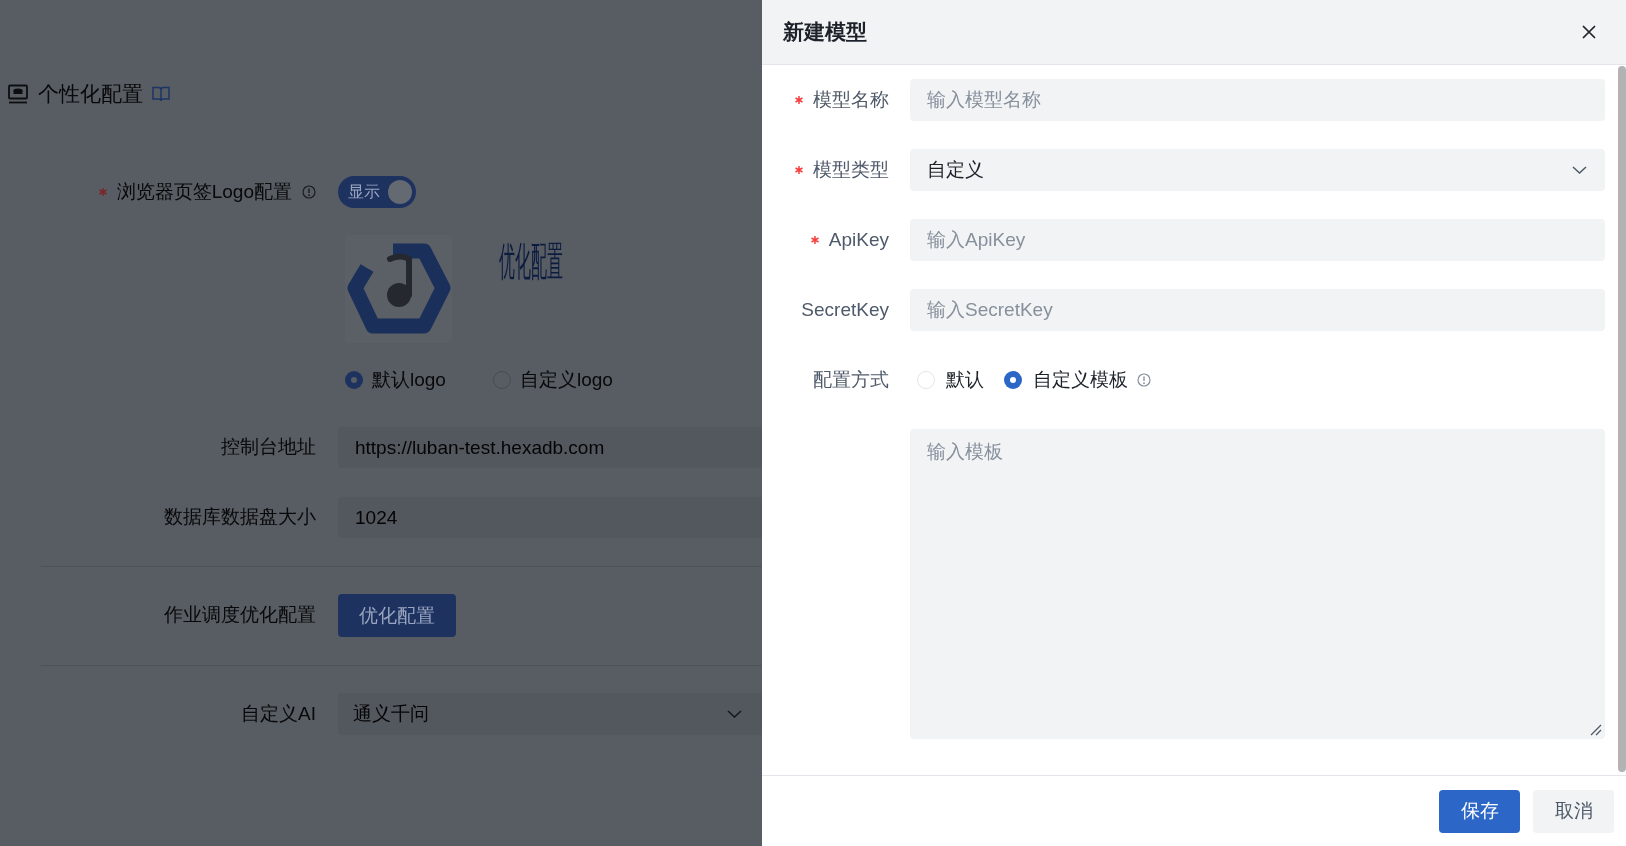  Describe the element at coordinates (278, 714) in the screenshot. I see `field-label: 自定义AI` at that location.